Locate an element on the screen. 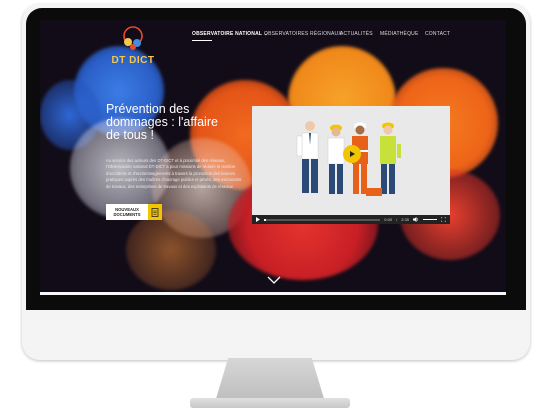 The image size is (539, 417). nav-item-label: ACTUALITÉS is located at coordinates (356, 34).